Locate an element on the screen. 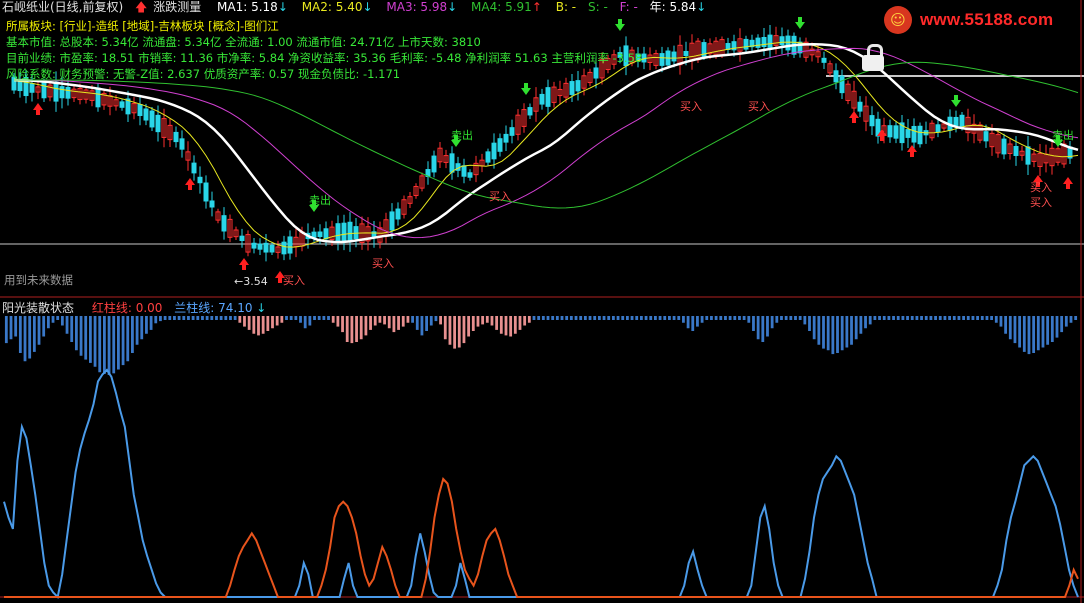 The width and height of the screenshot is (1084, 603). future-data-note: 用到未来数据 is located at coordinates (38, 280).